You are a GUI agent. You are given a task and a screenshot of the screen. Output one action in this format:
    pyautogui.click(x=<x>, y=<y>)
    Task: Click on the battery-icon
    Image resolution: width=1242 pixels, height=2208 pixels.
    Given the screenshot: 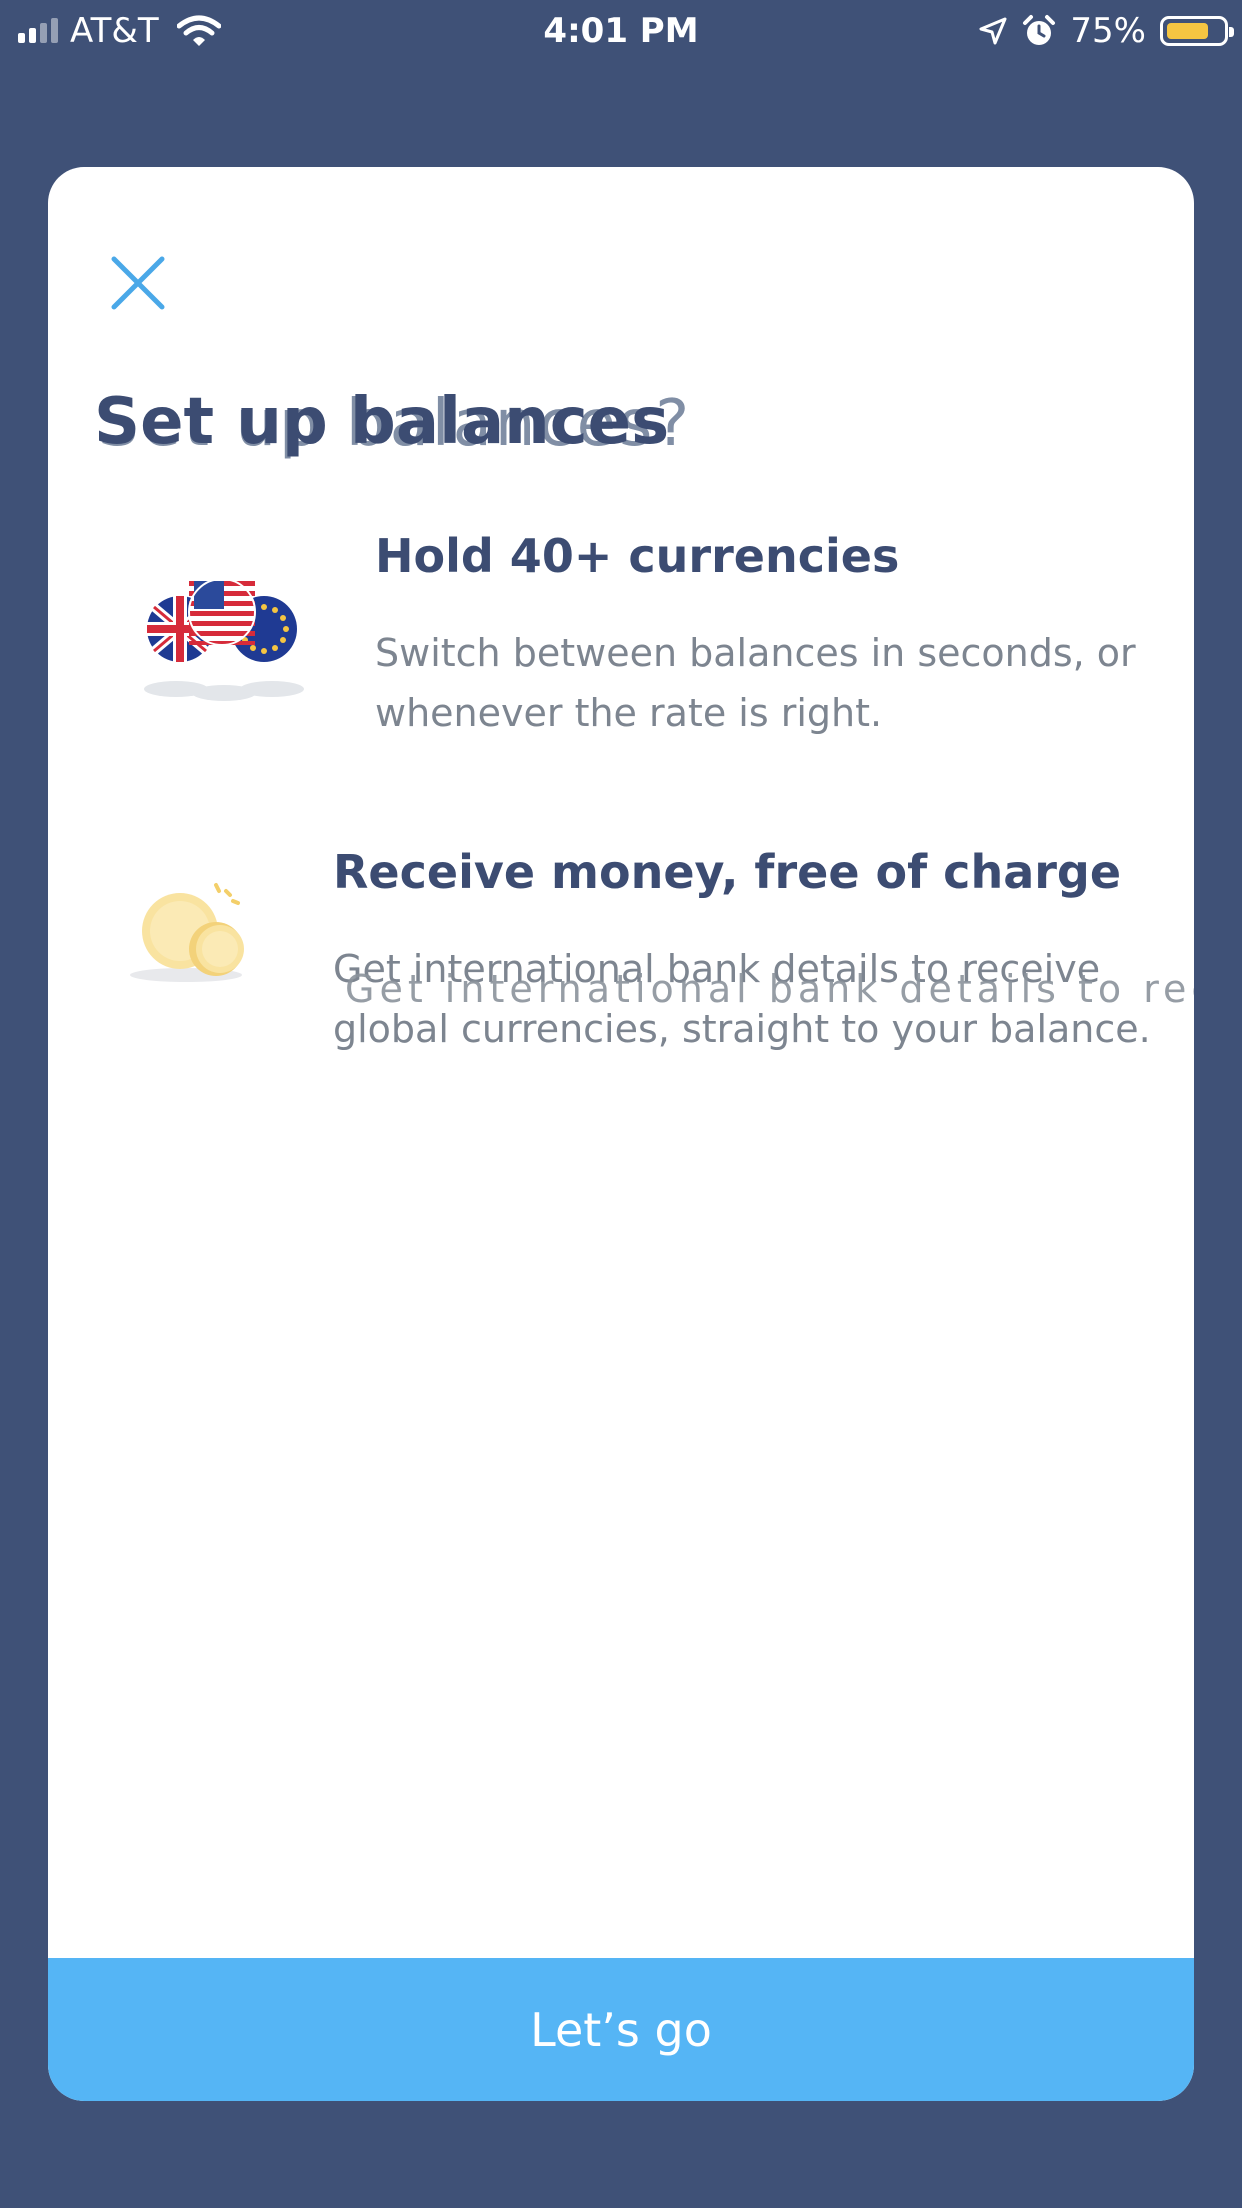 What is the action you would take?
    pyautogui.click(x=1197, y=31)
    